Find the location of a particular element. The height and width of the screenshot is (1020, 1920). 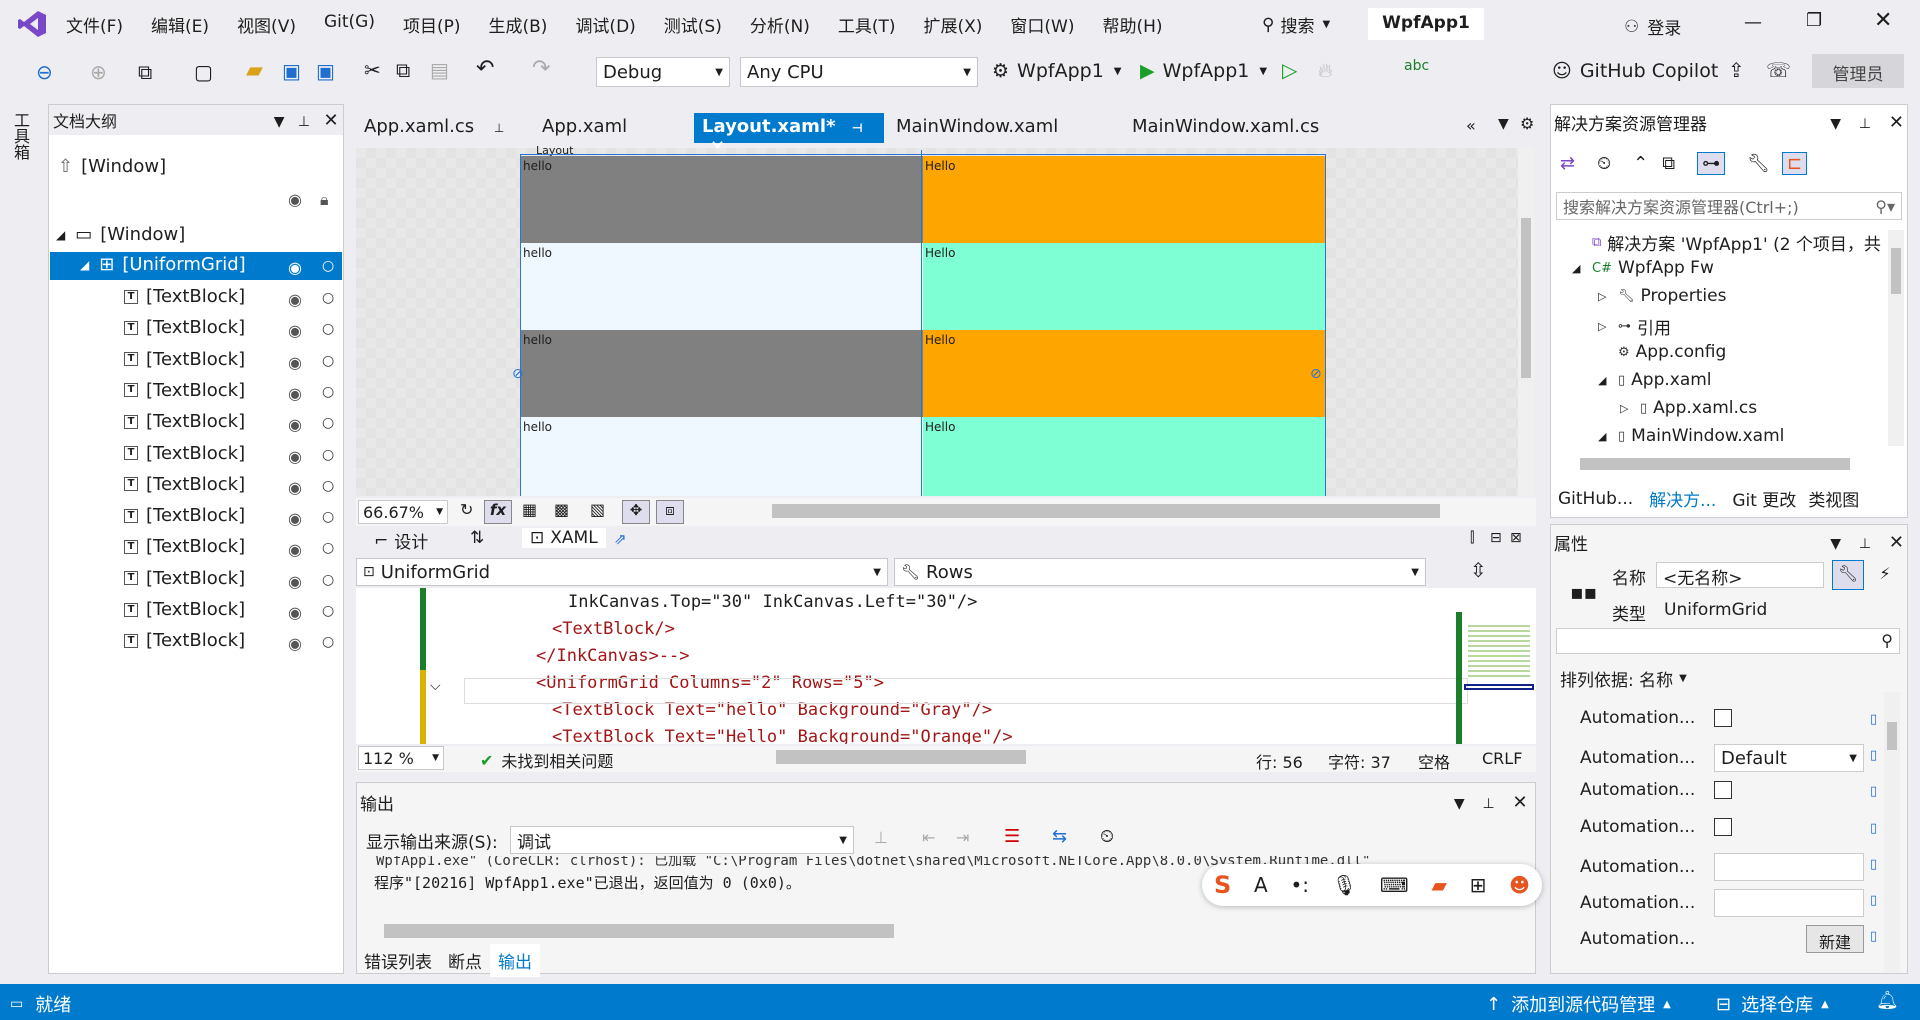

menu-build: 生成(B) is located at coordinates (518, 24).